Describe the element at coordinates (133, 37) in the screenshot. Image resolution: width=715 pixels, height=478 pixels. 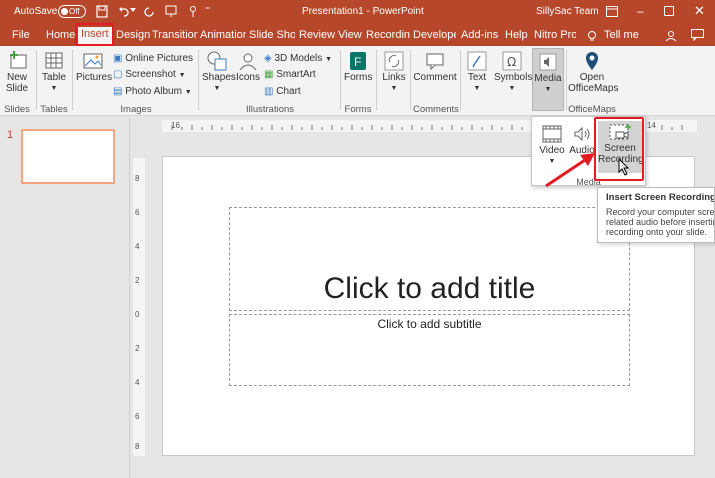
I see `tab-design: Design` at that location.